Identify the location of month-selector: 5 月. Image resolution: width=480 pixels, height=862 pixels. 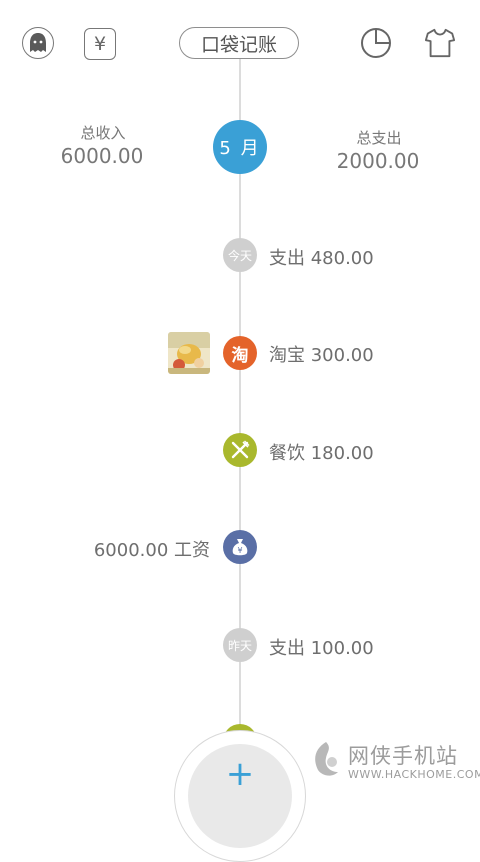
(240, 147).